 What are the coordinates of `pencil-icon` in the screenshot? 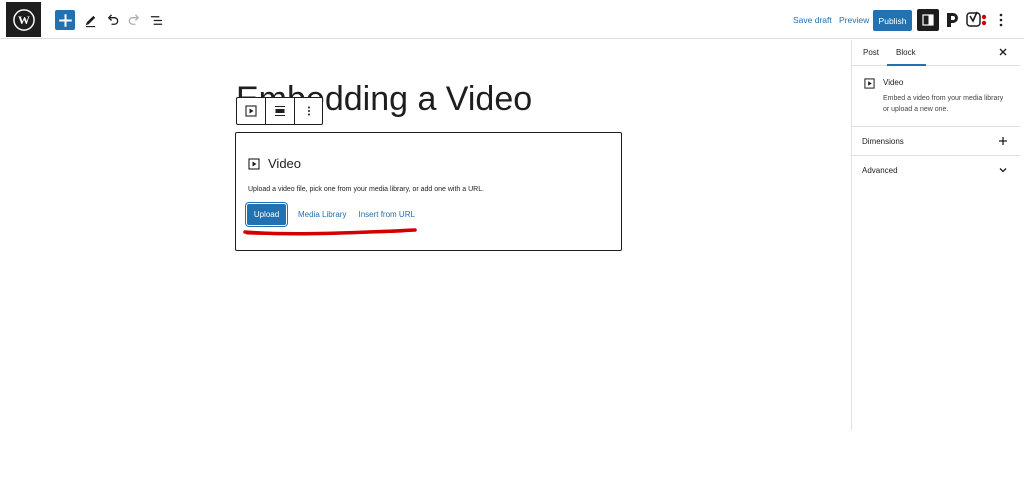 It's located at (90, 21).